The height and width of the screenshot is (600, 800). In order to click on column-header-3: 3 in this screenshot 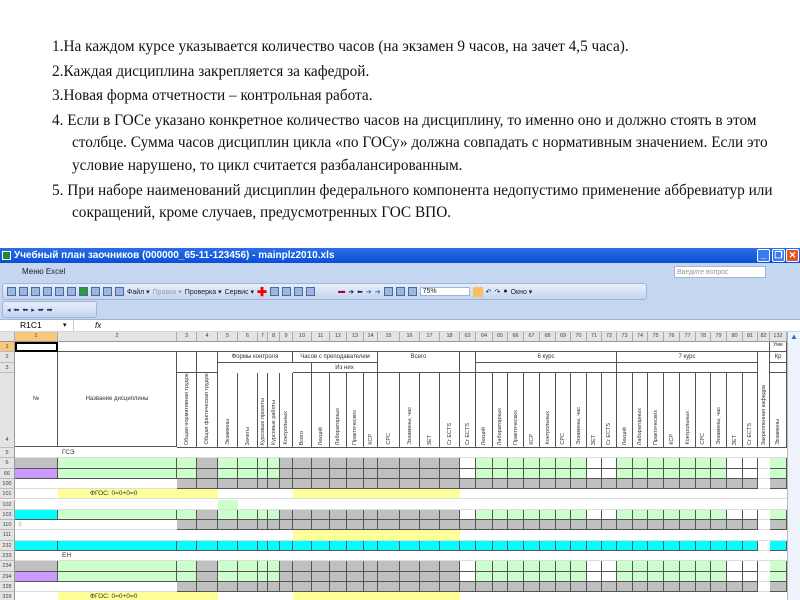, I will do `click(187, 337)`.